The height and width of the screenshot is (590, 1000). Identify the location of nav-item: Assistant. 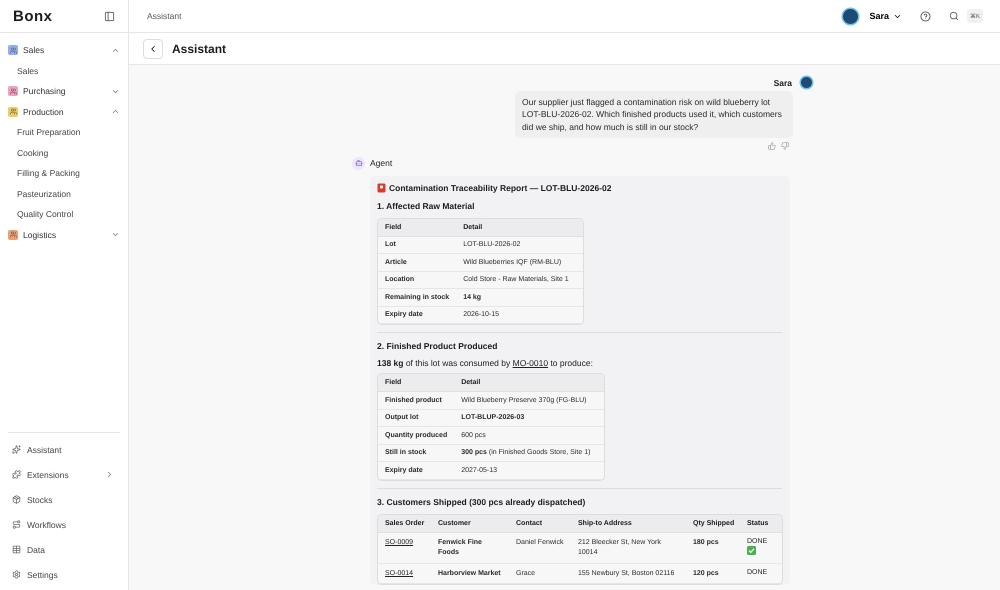
(64, 449).